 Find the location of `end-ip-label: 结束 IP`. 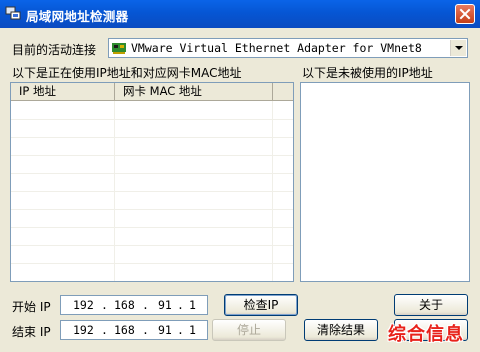

end-ip-label: 结束 IP is located at coordinates (31, 332).